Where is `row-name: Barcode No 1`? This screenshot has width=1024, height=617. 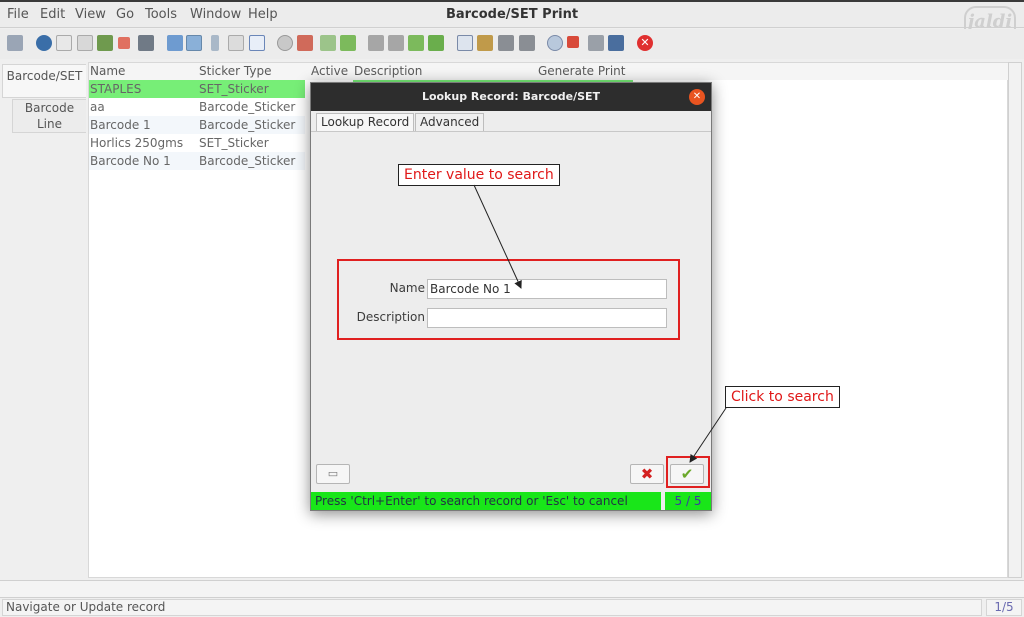 row-name: Barcode No 1 is located at coordinates (130, 161).